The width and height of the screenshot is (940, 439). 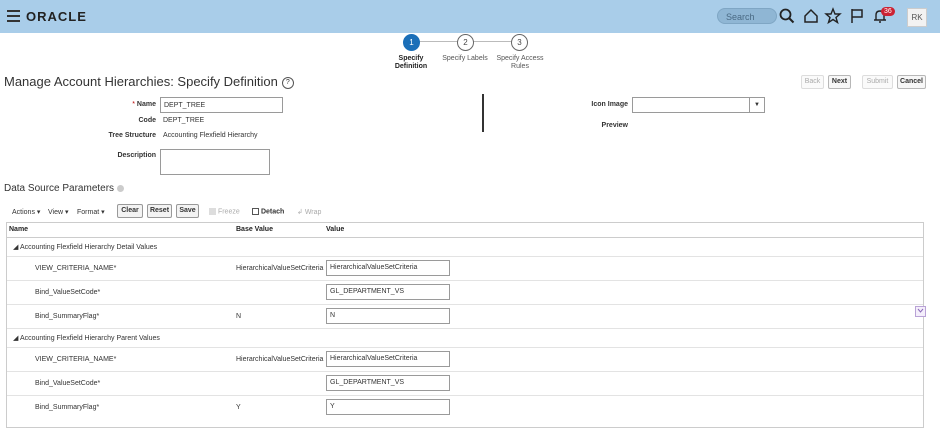 I want to click on table-row: Bind_SummaryFlag* Y Y, so click(x=465, y=407).